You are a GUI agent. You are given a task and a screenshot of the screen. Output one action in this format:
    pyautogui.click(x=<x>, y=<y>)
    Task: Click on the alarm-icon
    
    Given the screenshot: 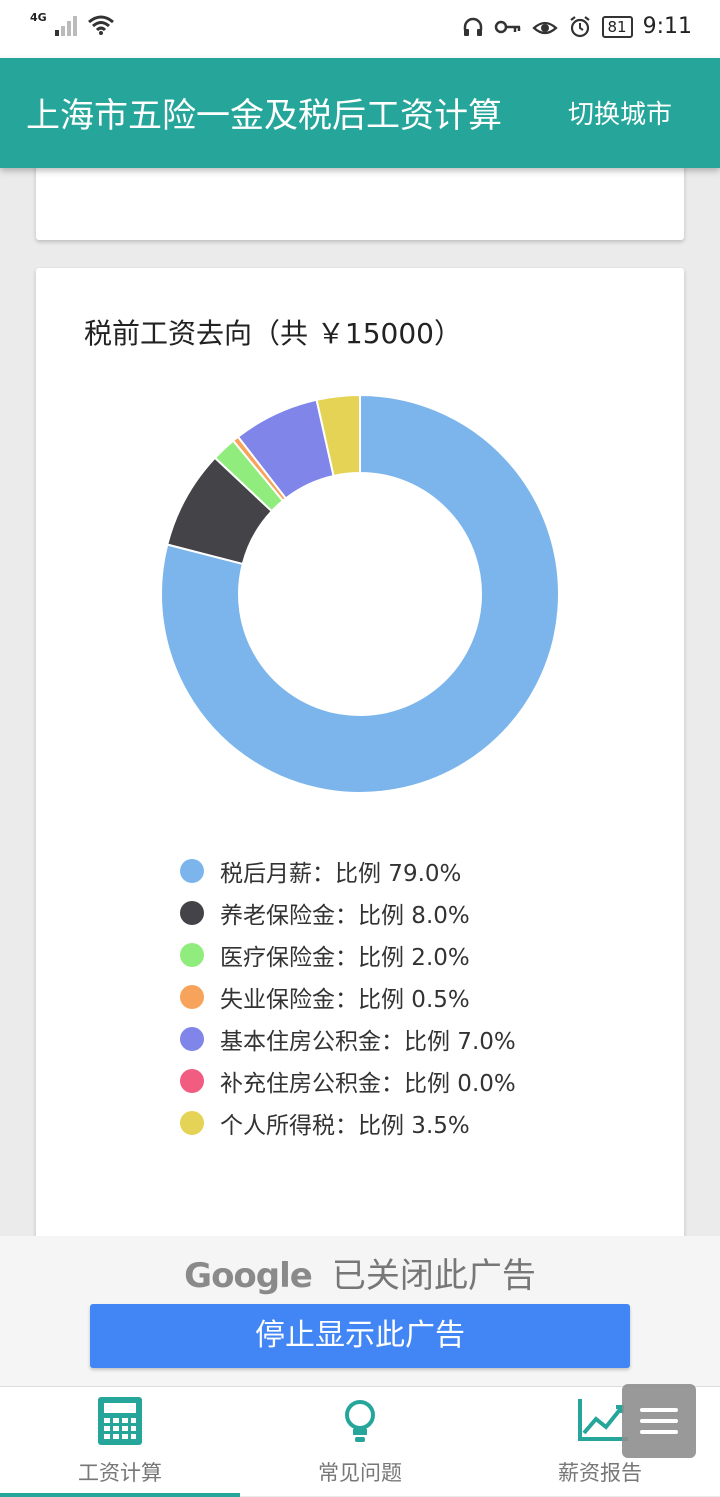 What is the action you would take?
    pyautogui.click(x=579, y=26)
    